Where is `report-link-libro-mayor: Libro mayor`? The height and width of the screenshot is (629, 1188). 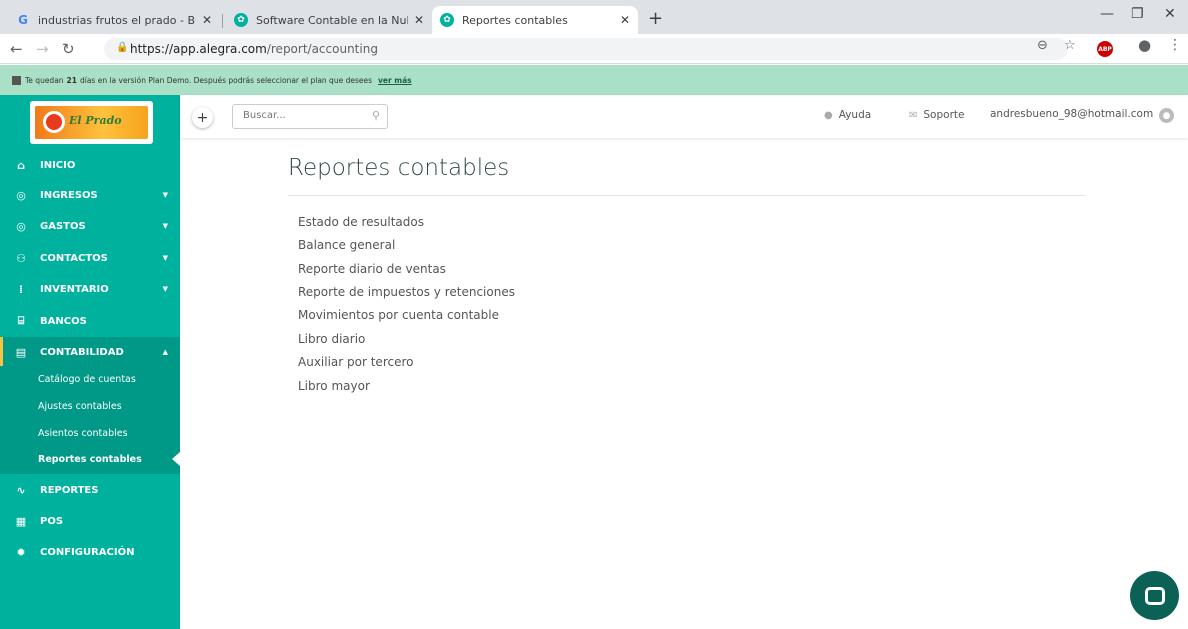 report-link-libro-mayor: Libro mayor is located at coordinates (334, 386).